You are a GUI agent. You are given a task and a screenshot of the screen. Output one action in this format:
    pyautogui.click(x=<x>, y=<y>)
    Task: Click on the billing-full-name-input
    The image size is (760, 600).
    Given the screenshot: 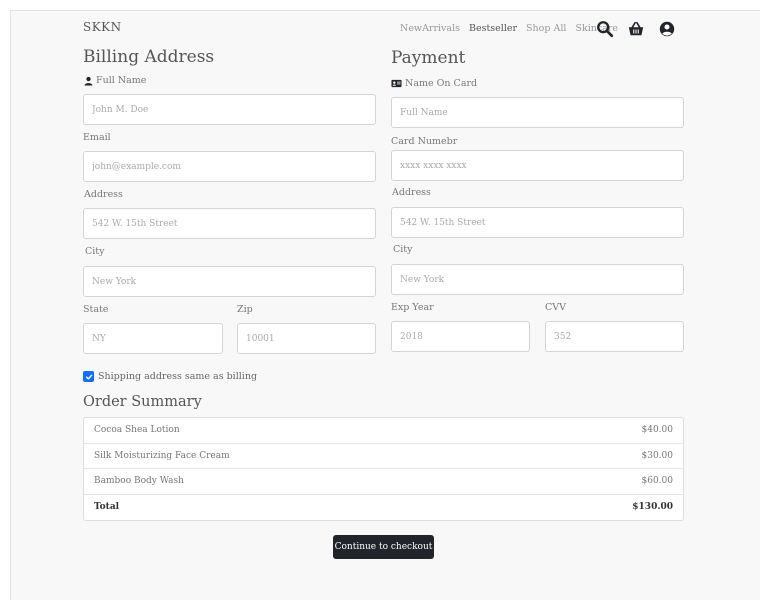 What is the action you would take?
    pyautogui.click(x=229, y=109)
    